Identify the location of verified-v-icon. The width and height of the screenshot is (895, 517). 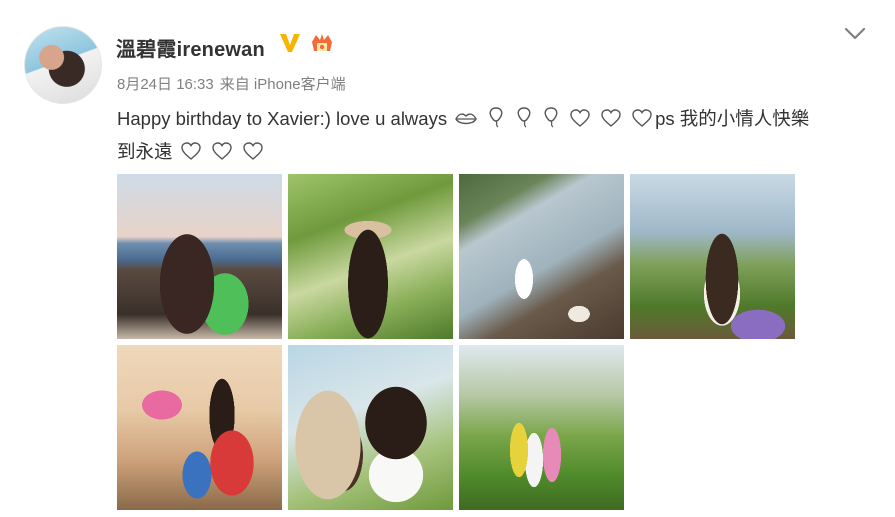
(290, 43).